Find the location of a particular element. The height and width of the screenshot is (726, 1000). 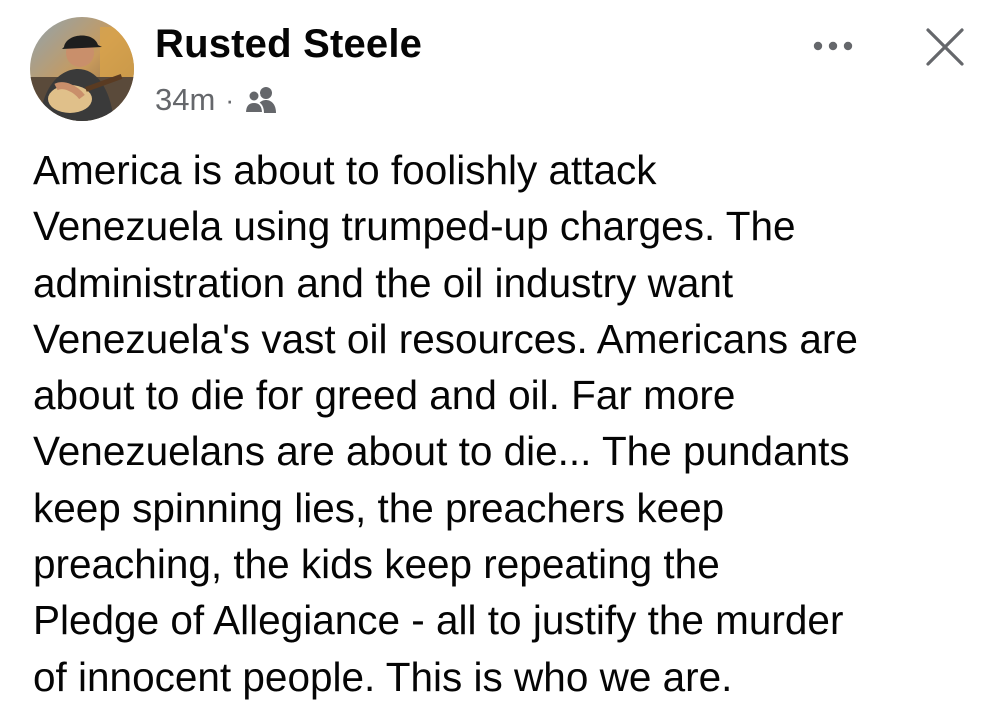

author-avatar is located at coordinates (82, 69).